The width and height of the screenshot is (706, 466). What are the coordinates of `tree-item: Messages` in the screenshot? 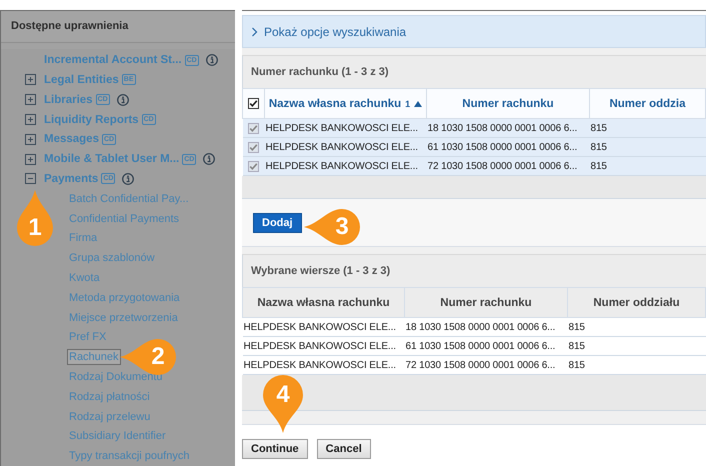 It's located at (71, 139).